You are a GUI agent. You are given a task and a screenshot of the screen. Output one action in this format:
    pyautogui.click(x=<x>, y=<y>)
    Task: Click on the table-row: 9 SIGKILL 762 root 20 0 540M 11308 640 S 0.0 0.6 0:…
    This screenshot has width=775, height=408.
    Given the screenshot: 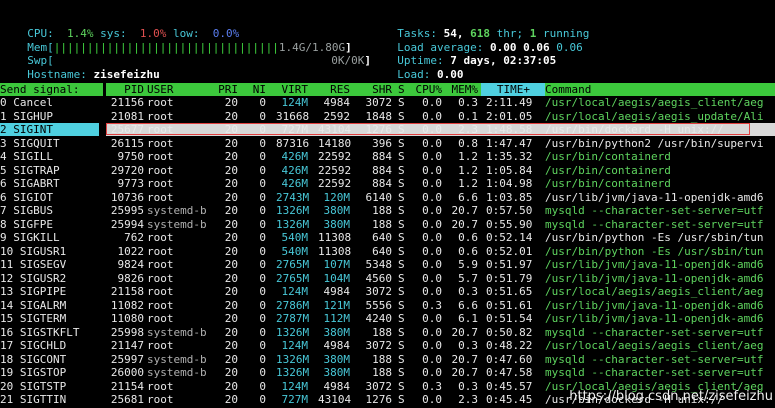 What is the action you would take?
    pyautogui.click(x=387, y=237)
    